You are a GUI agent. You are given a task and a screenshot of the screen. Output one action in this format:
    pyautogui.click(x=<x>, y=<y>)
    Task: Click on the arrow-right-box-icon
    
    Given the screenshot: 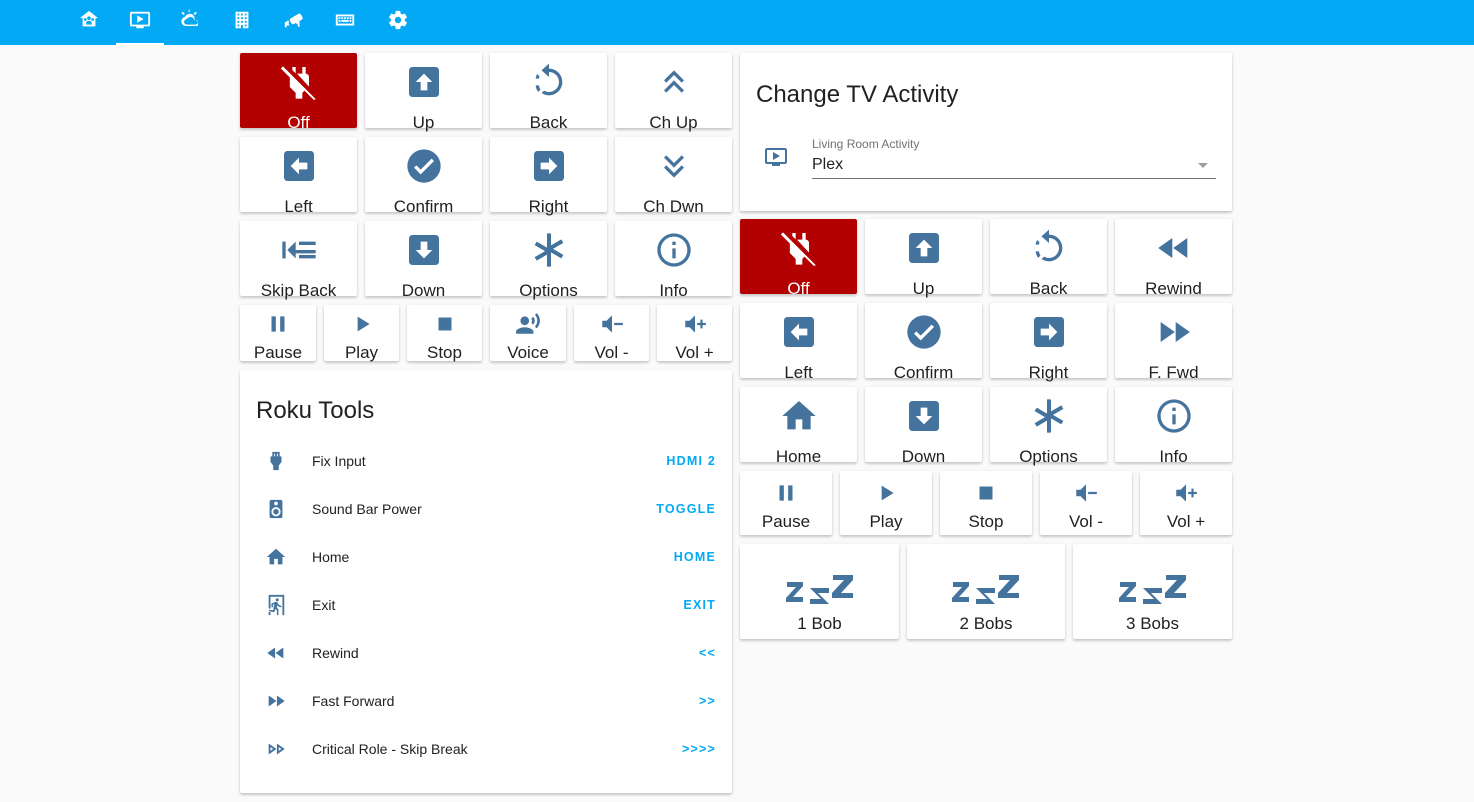 What is the action you would take?
    pyautogui.click(x=549, y=166)
    